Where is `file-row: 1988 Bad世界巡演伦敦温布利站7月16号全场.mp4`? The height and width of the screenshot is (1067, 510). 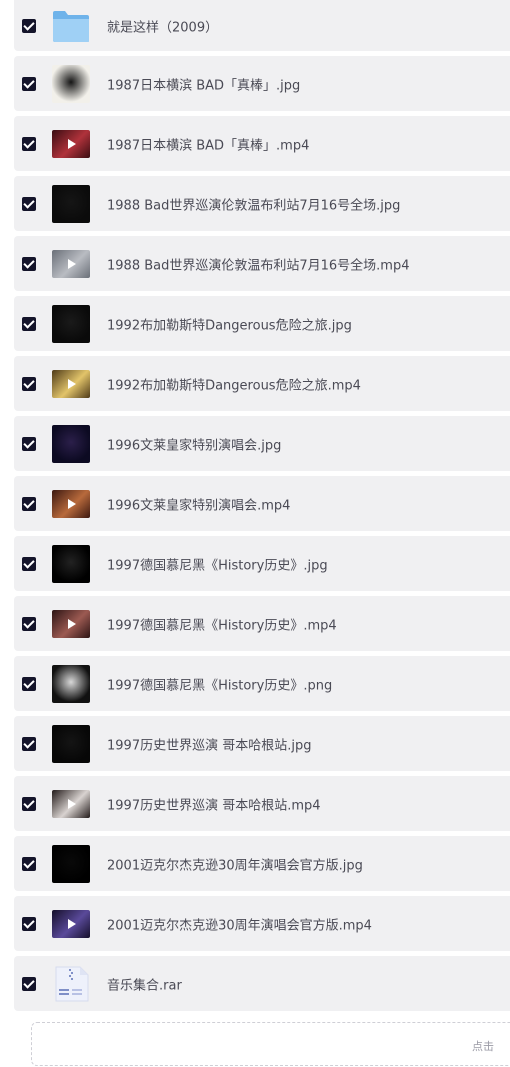 file-row: 1988 Bad世界巡演伦敦温布利站7月16号全场.mp4 is located at coordinates (262, 263).